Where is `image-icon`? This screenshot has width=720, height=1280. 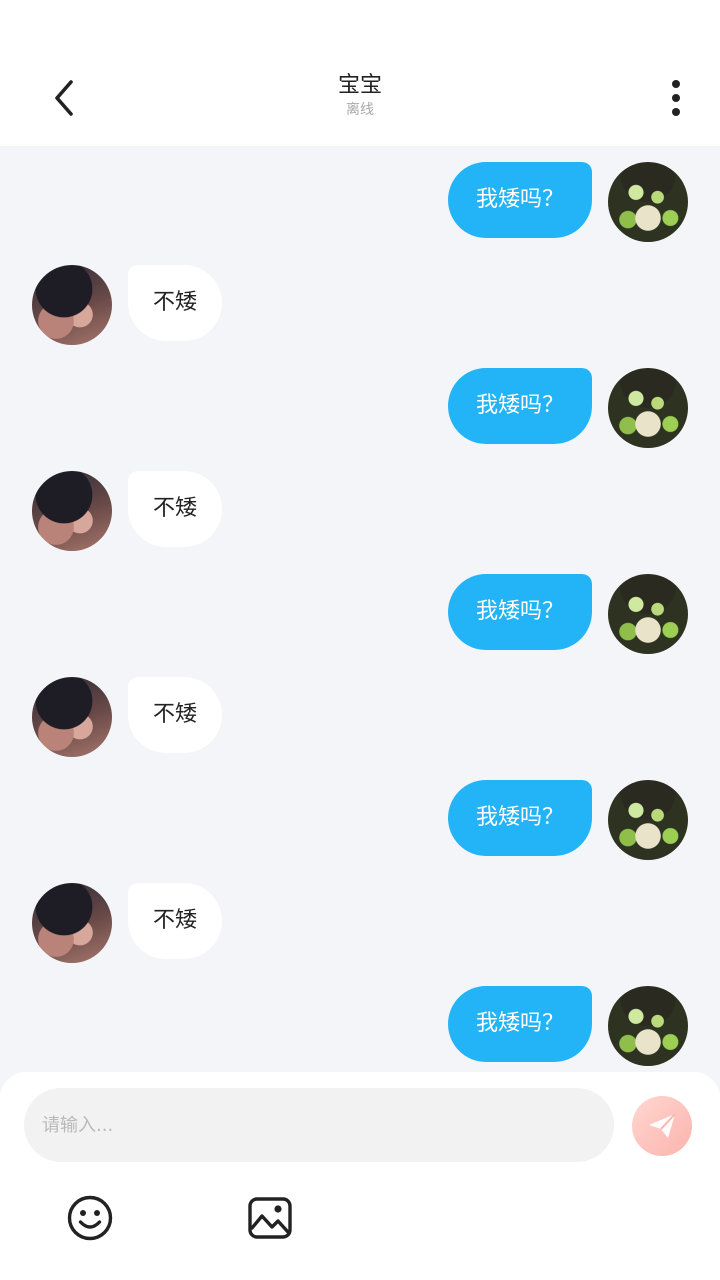
image-icon is located at coordinates (270, 1218).